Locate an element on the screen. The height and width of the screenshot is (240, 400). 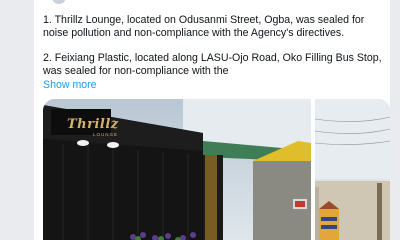
post-photo-secondary is located at coordinates (352, 169).